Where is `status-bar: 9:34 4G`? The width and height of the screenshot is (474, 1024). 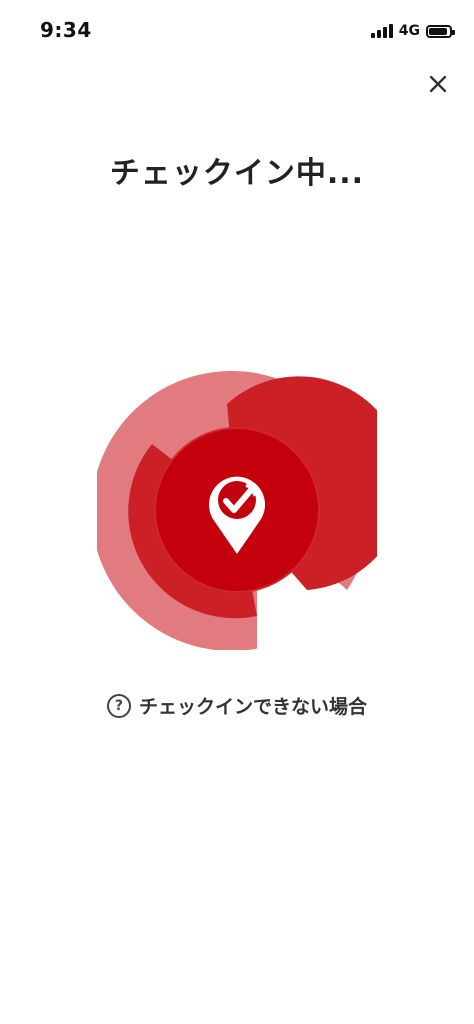 status-bar: 9:34 4G is located at coordinates (237, 30).